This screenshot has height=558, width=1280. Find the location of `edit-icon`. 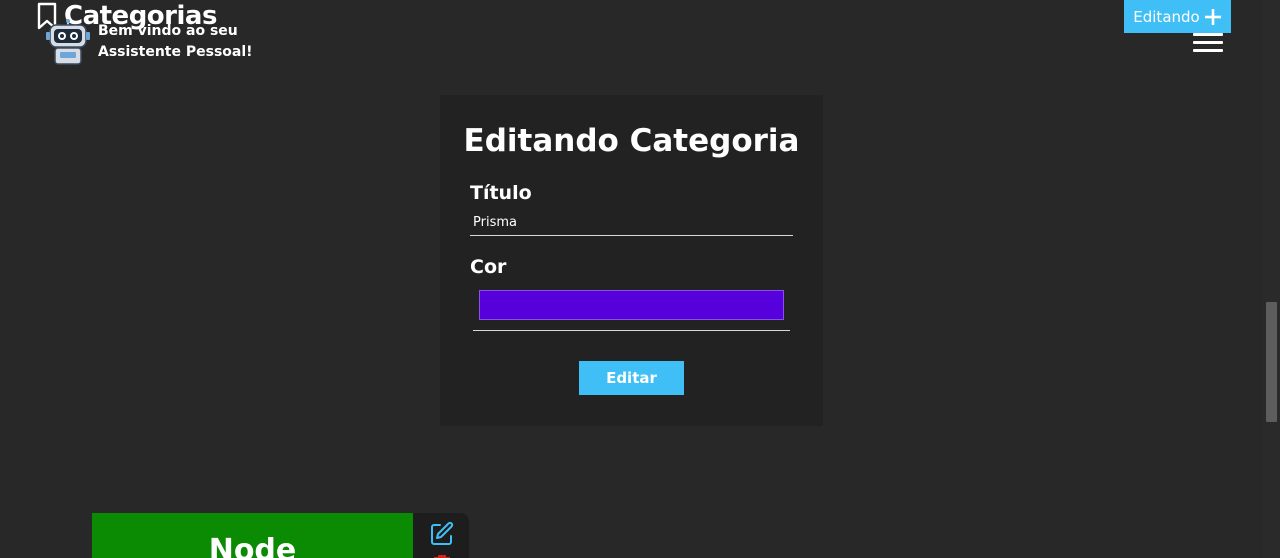

edit-icon is located at coordinates (442, 534).